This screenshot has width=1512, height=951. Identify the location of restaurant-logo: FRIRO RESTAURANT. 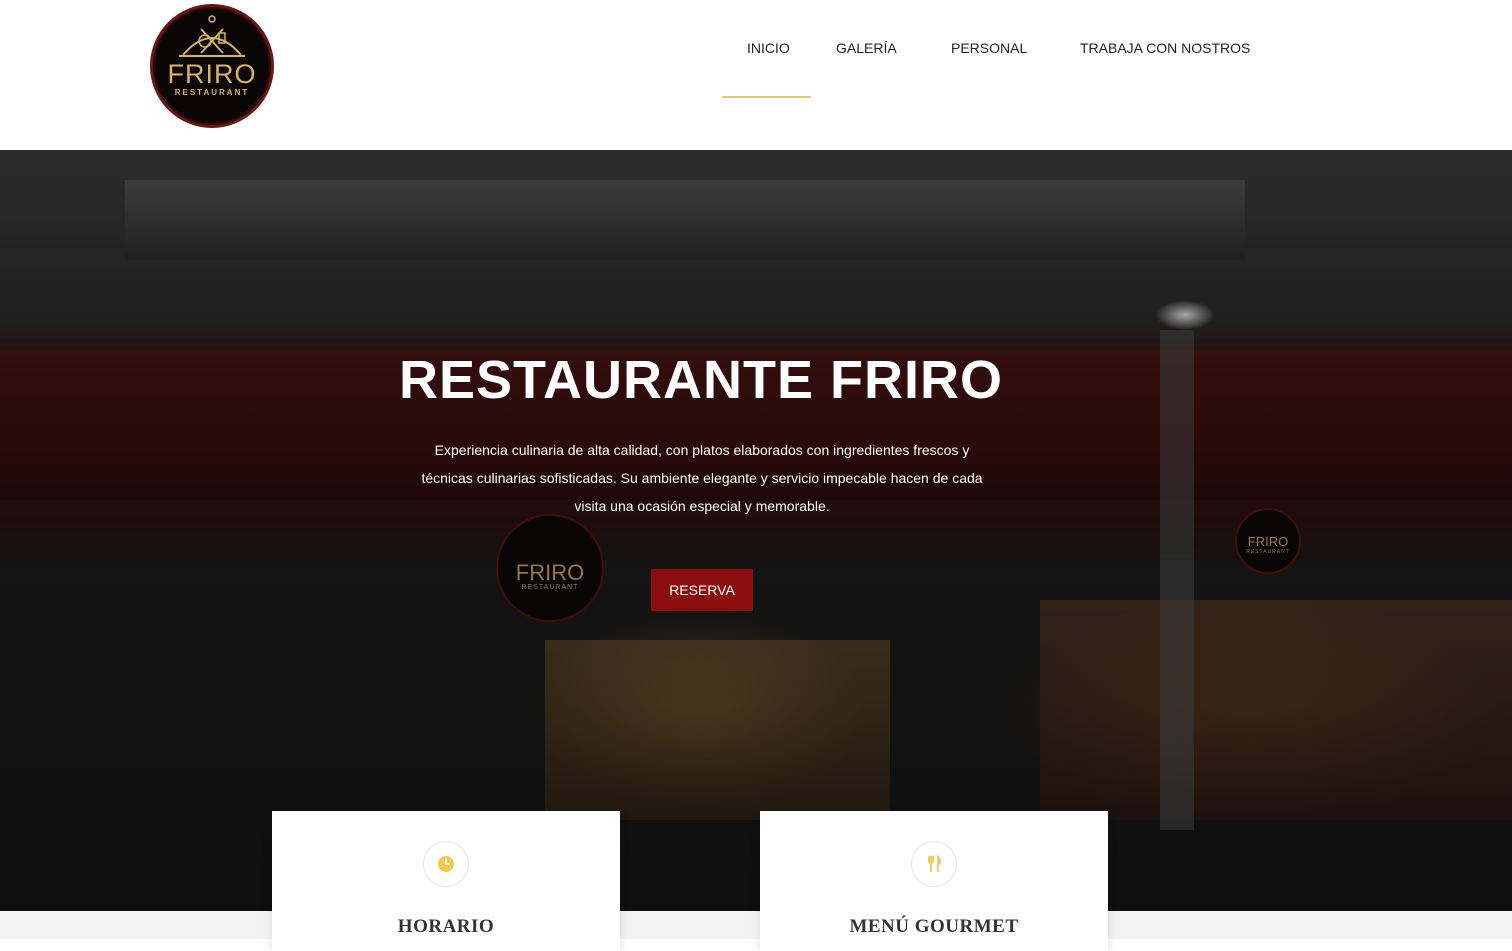
(212, 66).